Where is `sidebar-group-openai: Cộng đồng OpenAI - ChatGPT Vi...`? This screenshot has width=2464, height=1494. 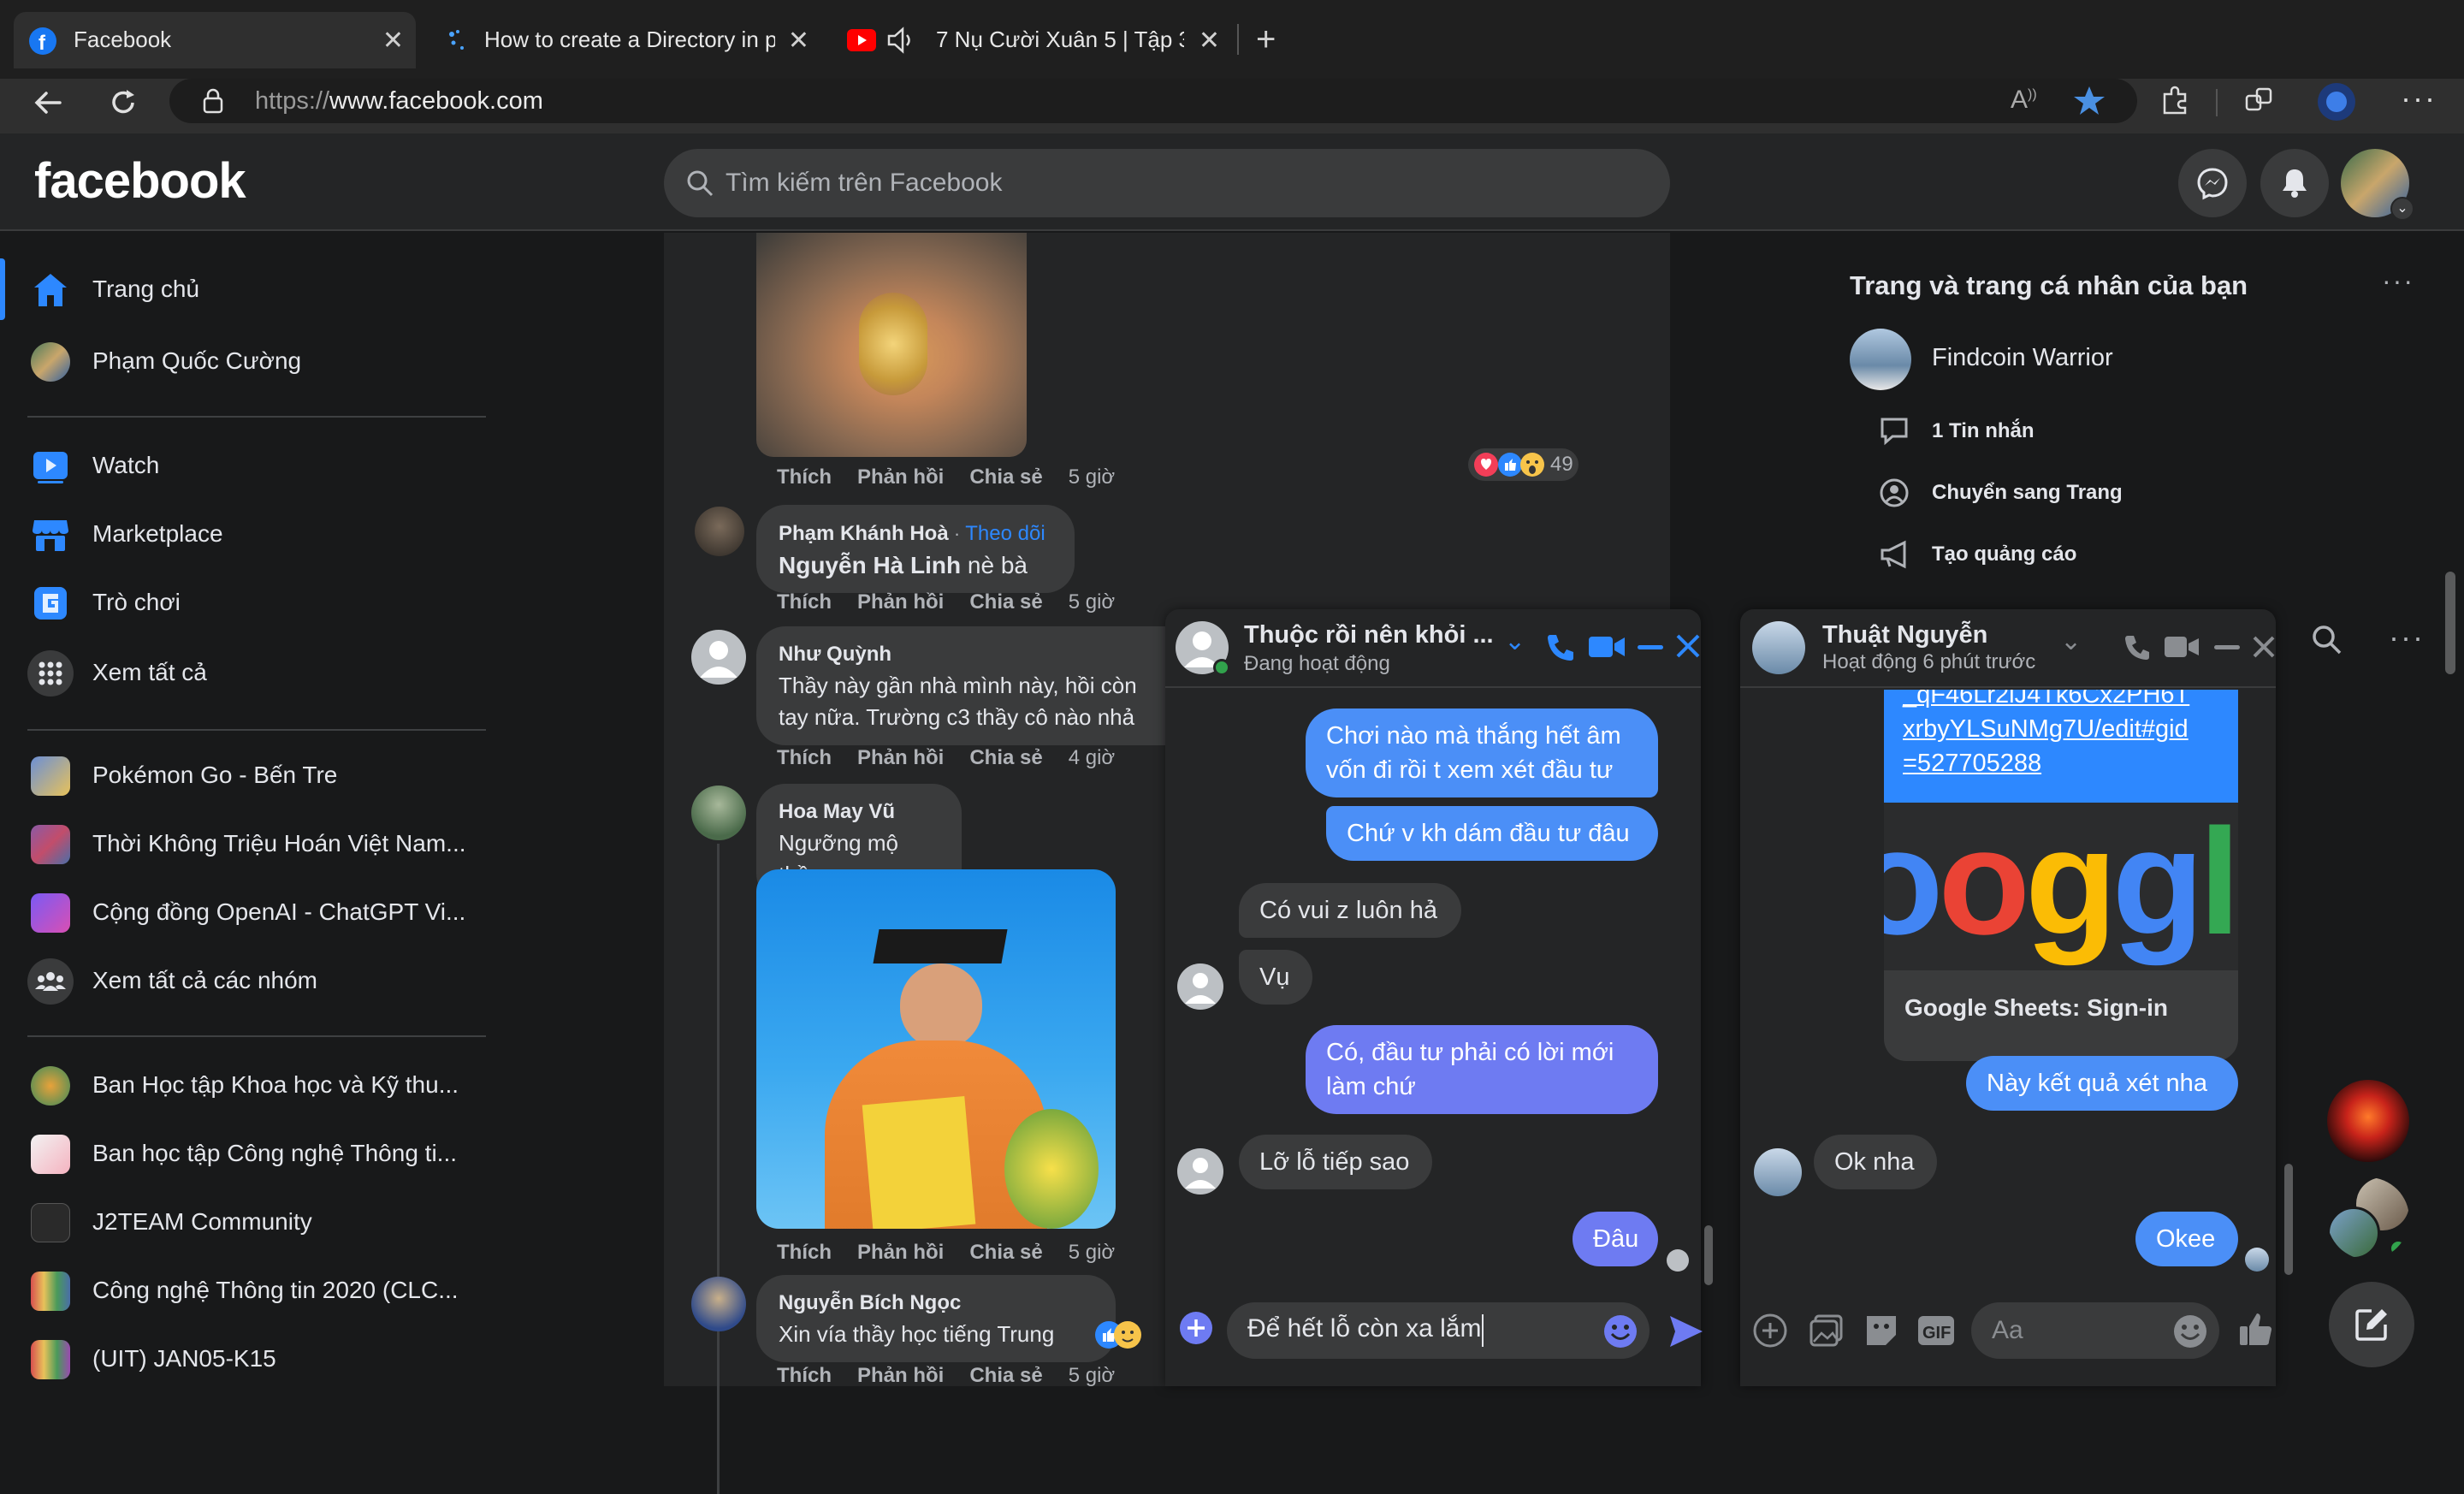 sidebar-group-openai: Cộng đồng OpenAI - ChatGPT Vi... is located at coordinates (248, 912).